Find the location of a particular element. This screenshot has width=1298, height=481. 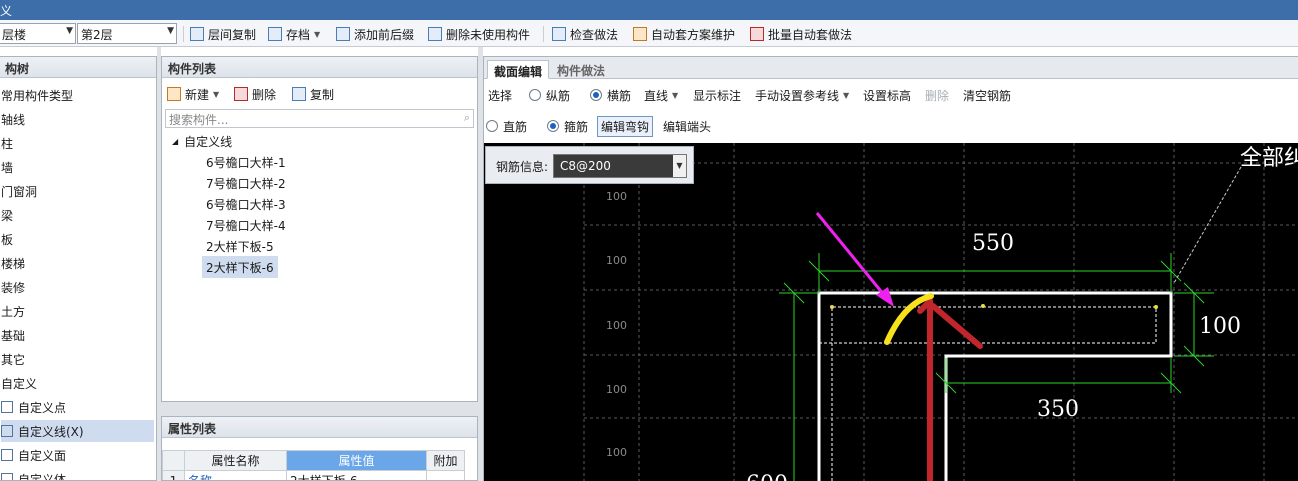

list-item: 2大样下板-5 is located at coordinates (240, 246).